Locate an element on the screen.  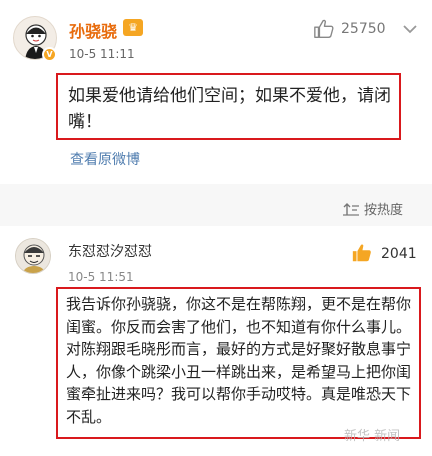
commenter-avatar is located at coordinates (33, 256).